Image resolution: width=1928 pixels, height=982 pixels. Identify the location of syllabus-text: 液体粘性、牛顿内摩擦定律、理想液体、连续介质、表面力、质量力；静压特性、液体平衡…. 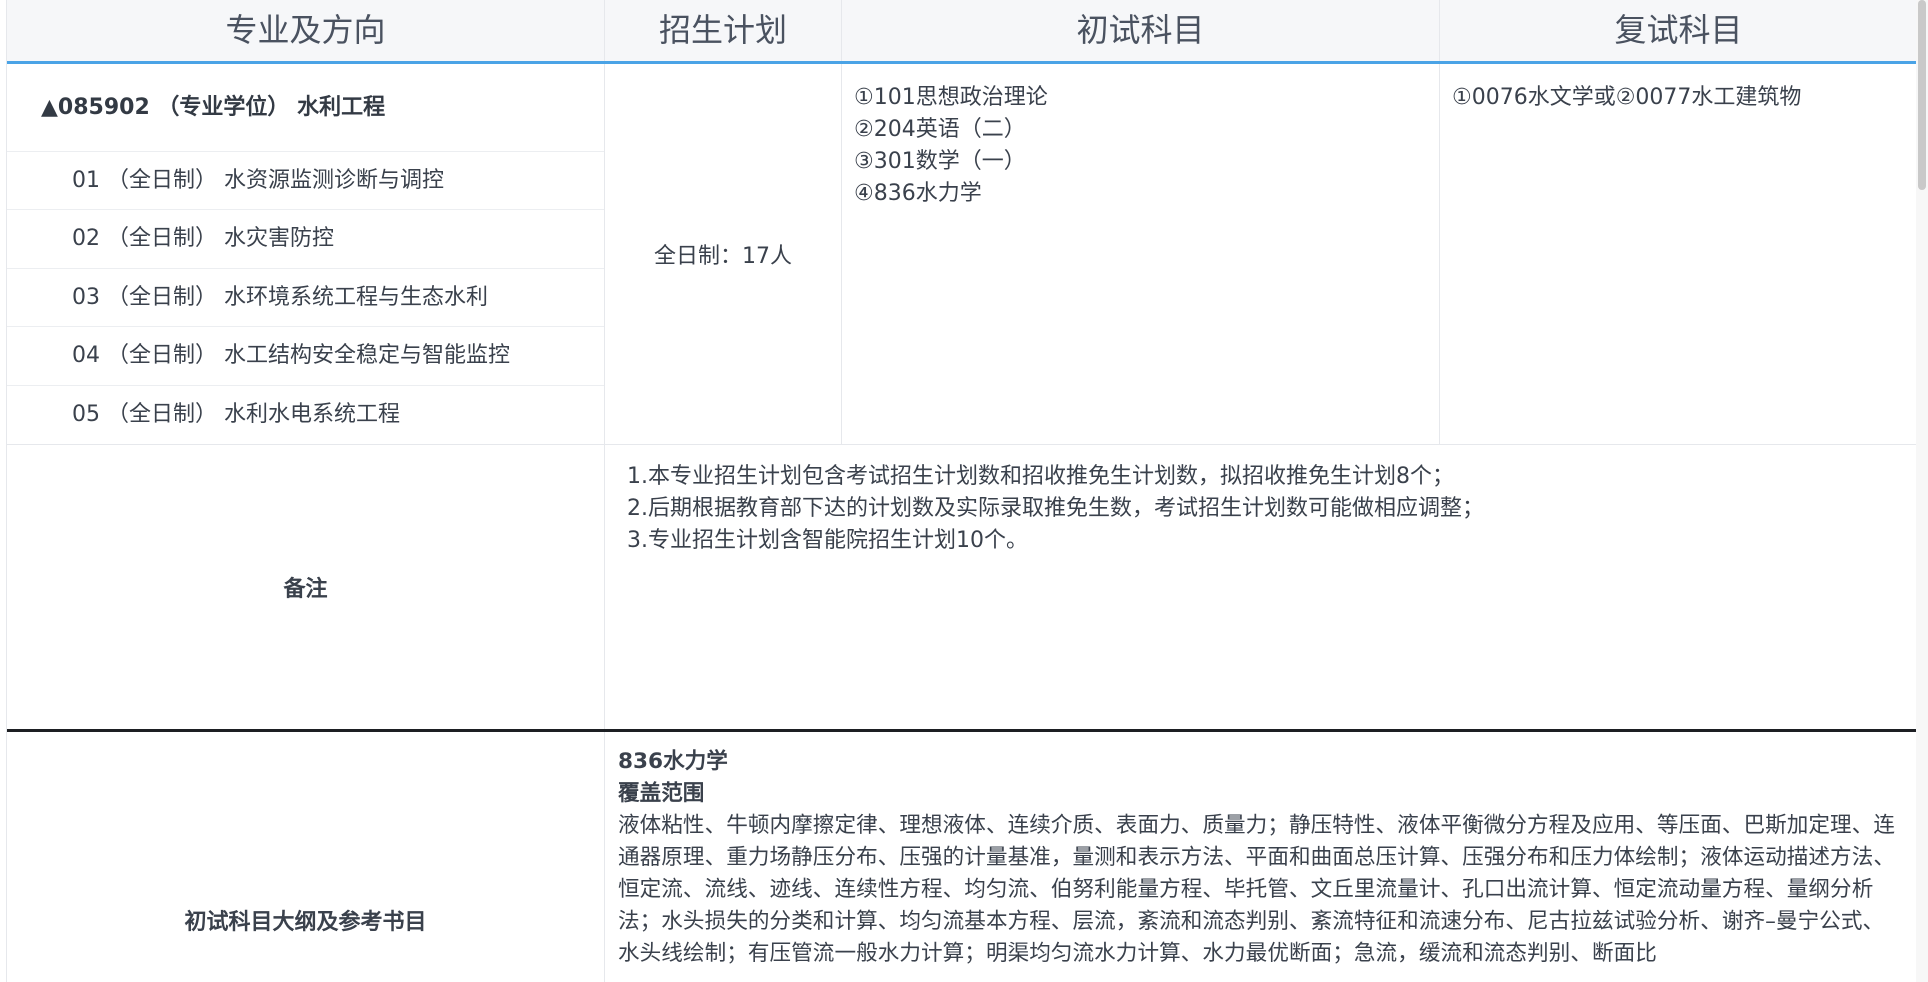
(1256, 889).